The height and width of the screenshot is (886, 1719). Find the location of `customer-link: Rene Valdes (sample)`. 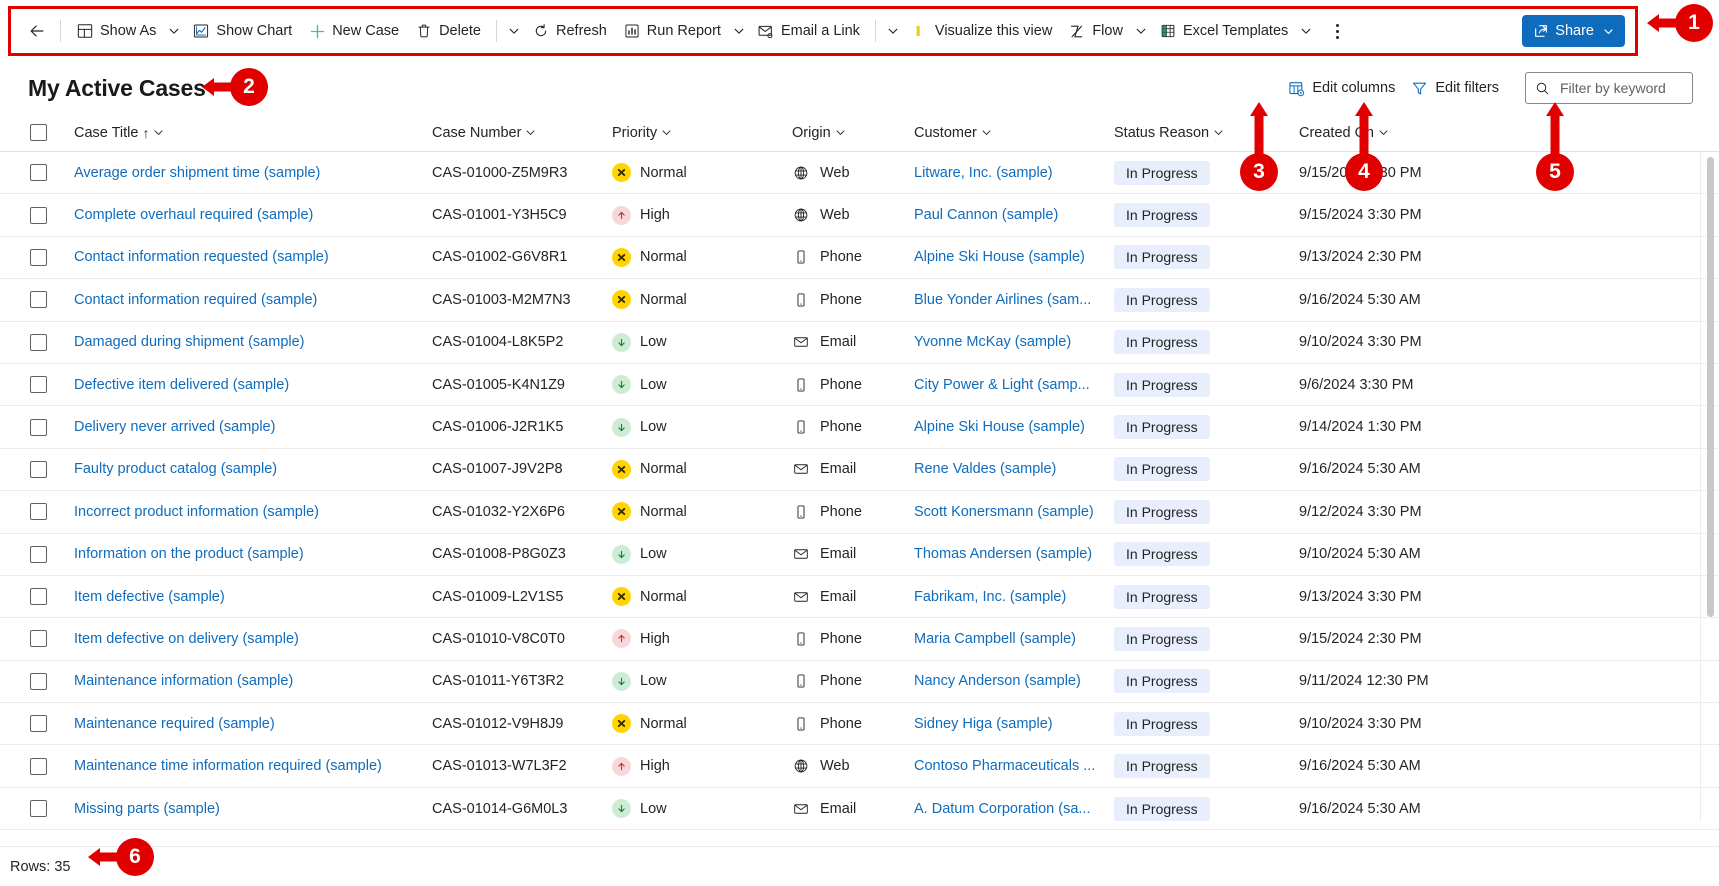

customer-link: Rene Valdes (sample) is located at coordinates (1014, 469).